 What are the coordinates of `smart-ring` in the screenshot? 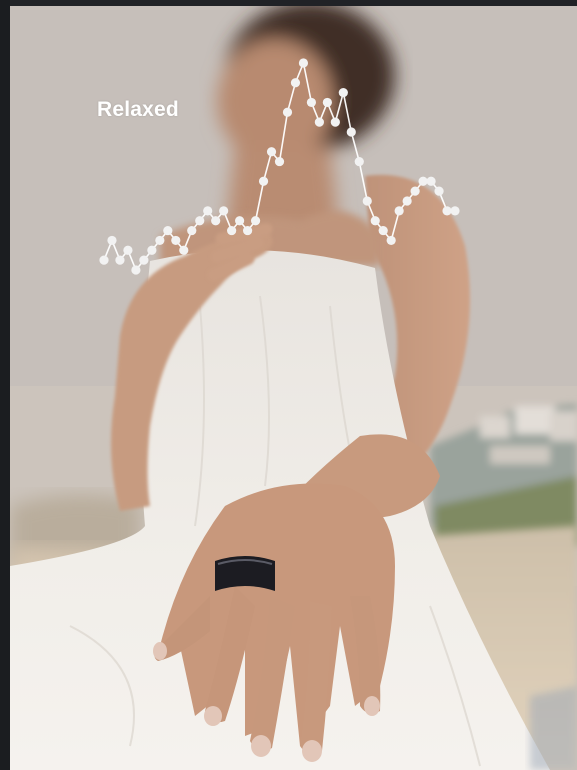 It's located at (245, 573).